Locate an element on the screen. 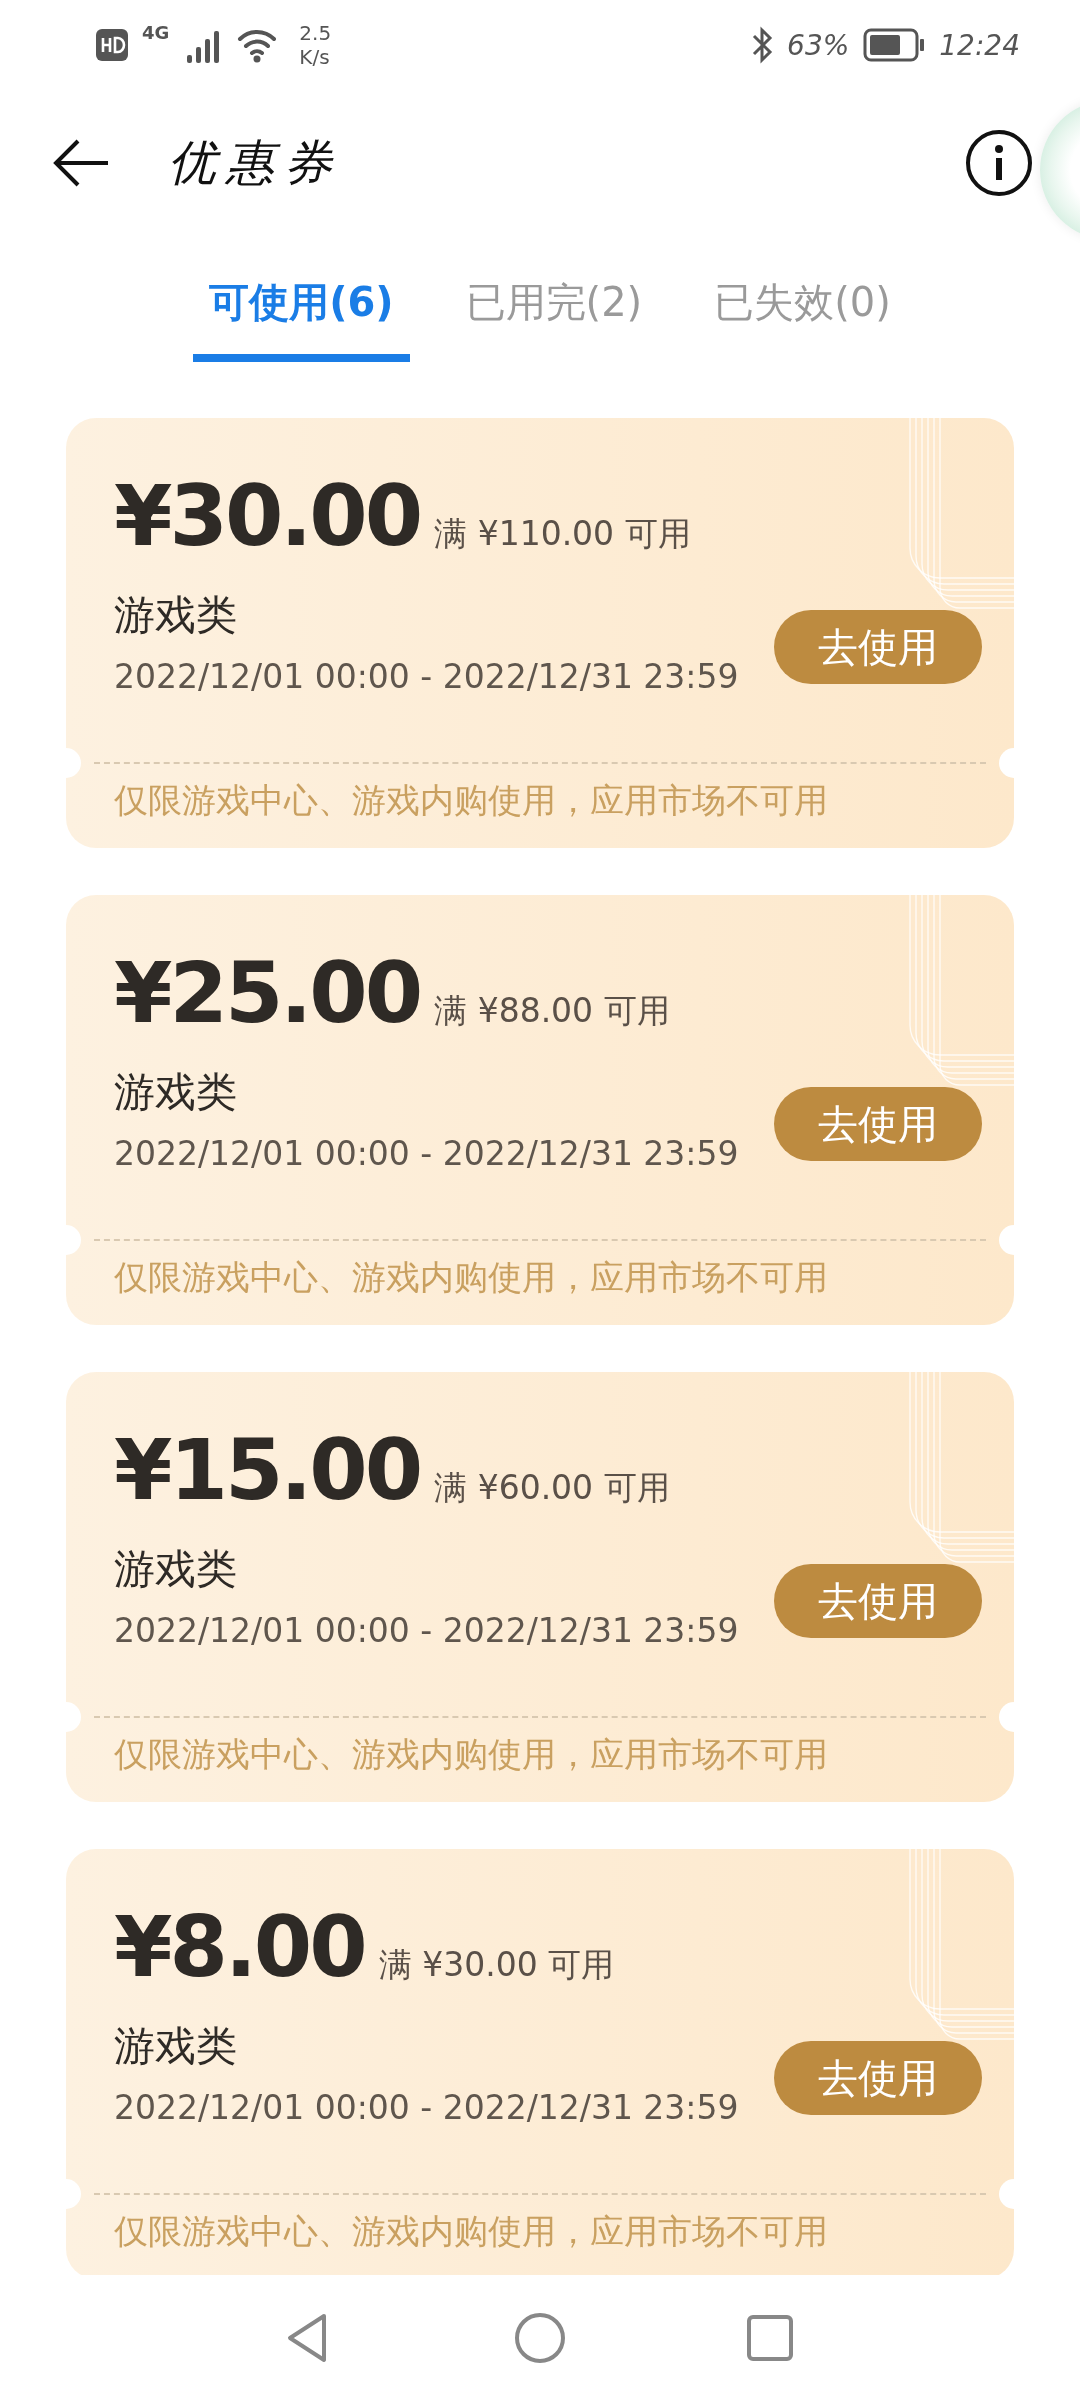  min-spend-condition: 满 ¥110.00 可用 is located at coordinates (562, 534).